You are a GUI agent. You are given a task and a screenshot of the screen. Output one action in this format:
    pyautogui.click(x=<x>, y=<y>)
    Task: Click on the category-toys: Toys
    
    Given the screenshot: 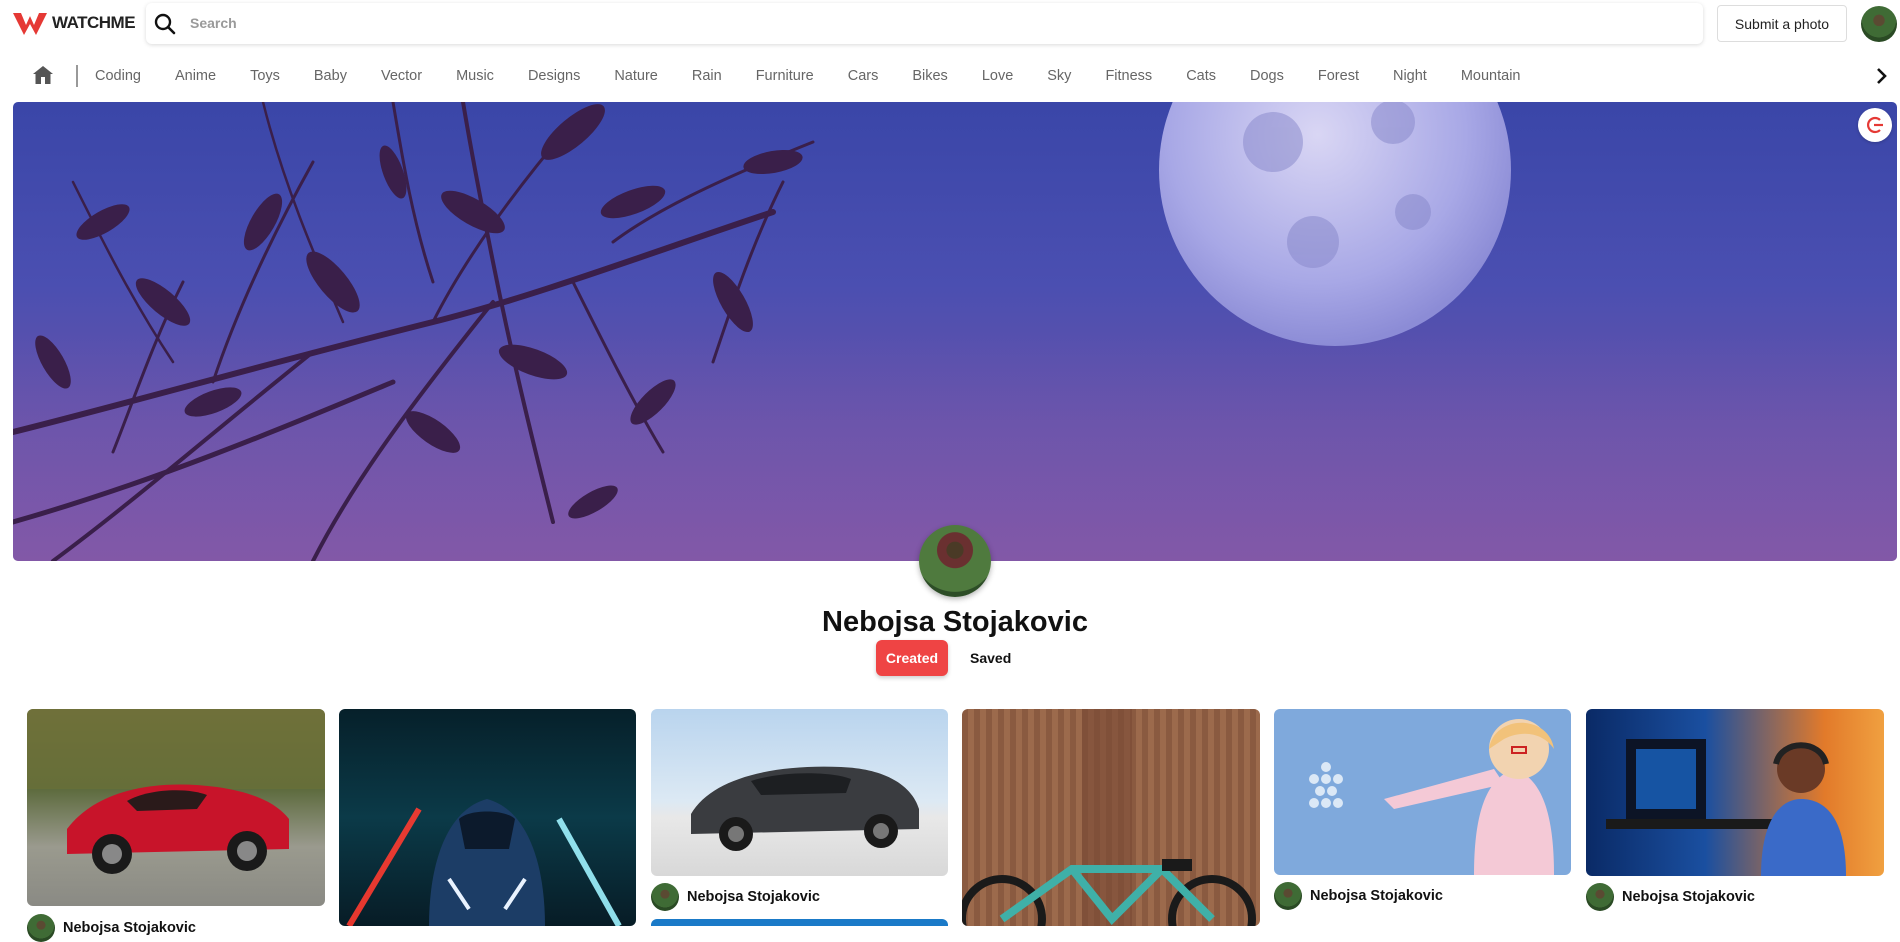 What is the action you would take?
    pyautogui.click(x=265, y=76)
    